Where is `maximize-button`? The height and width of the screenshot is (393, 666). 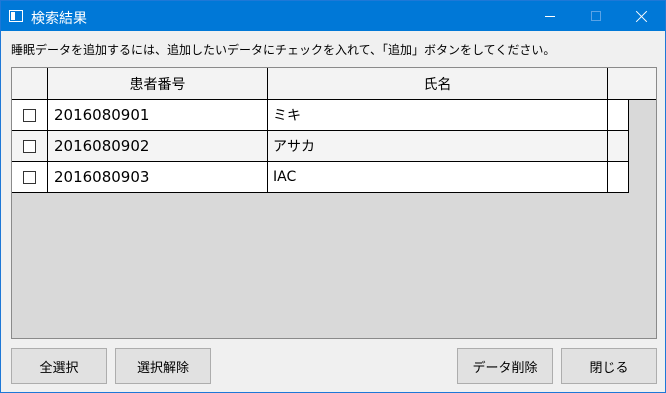 maximize-button is located at coordinates (596, 16).